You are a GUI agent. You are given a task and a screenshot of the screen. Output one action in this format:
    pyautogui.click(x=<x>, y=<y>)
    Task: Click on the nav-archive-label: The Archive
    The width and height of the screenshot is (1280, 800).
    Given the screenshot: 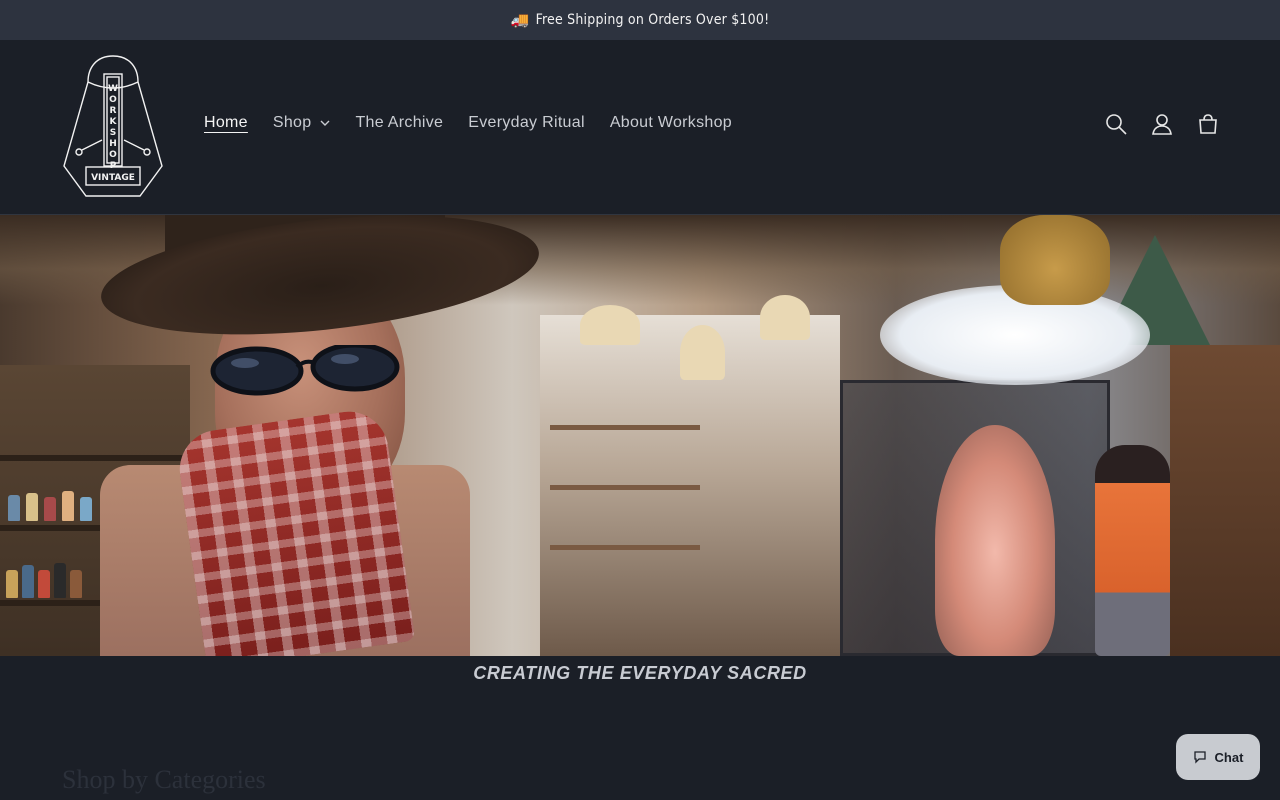 What is the action you would take?
    pyautogui.click(x=399, y=122)
    